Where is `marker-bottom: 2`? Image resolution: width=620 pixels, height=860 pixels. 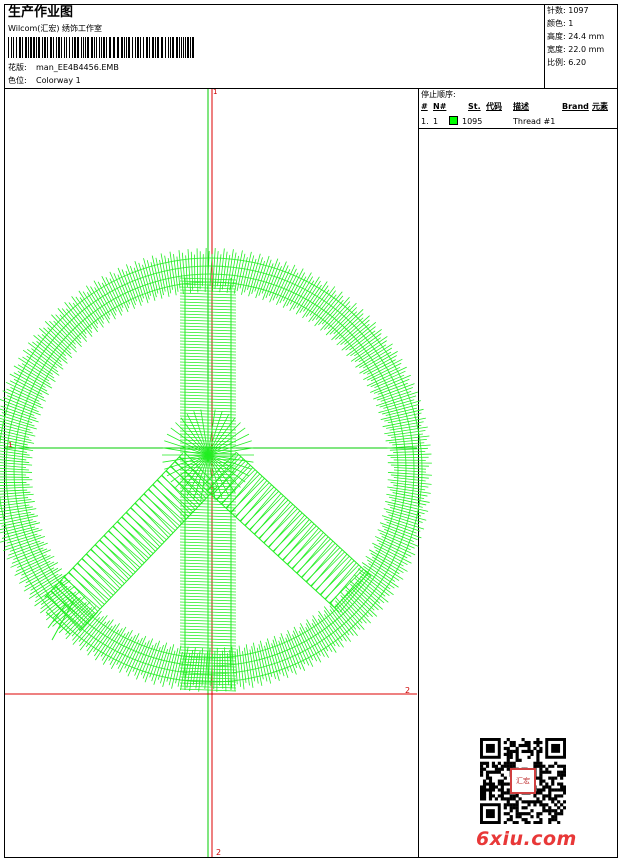 marker-bottom: 2 is located at coordinates (219, 852).